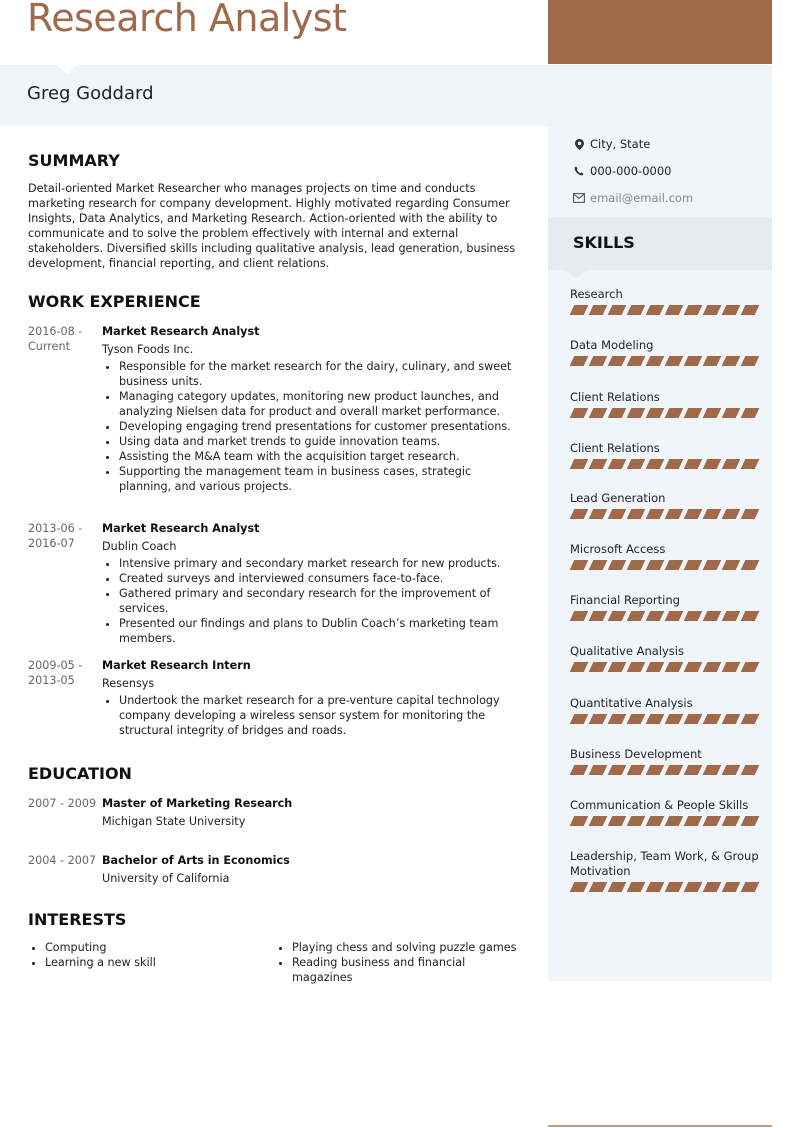  I want to click on candidate-name: Greg Goddard, so click(90, 93).